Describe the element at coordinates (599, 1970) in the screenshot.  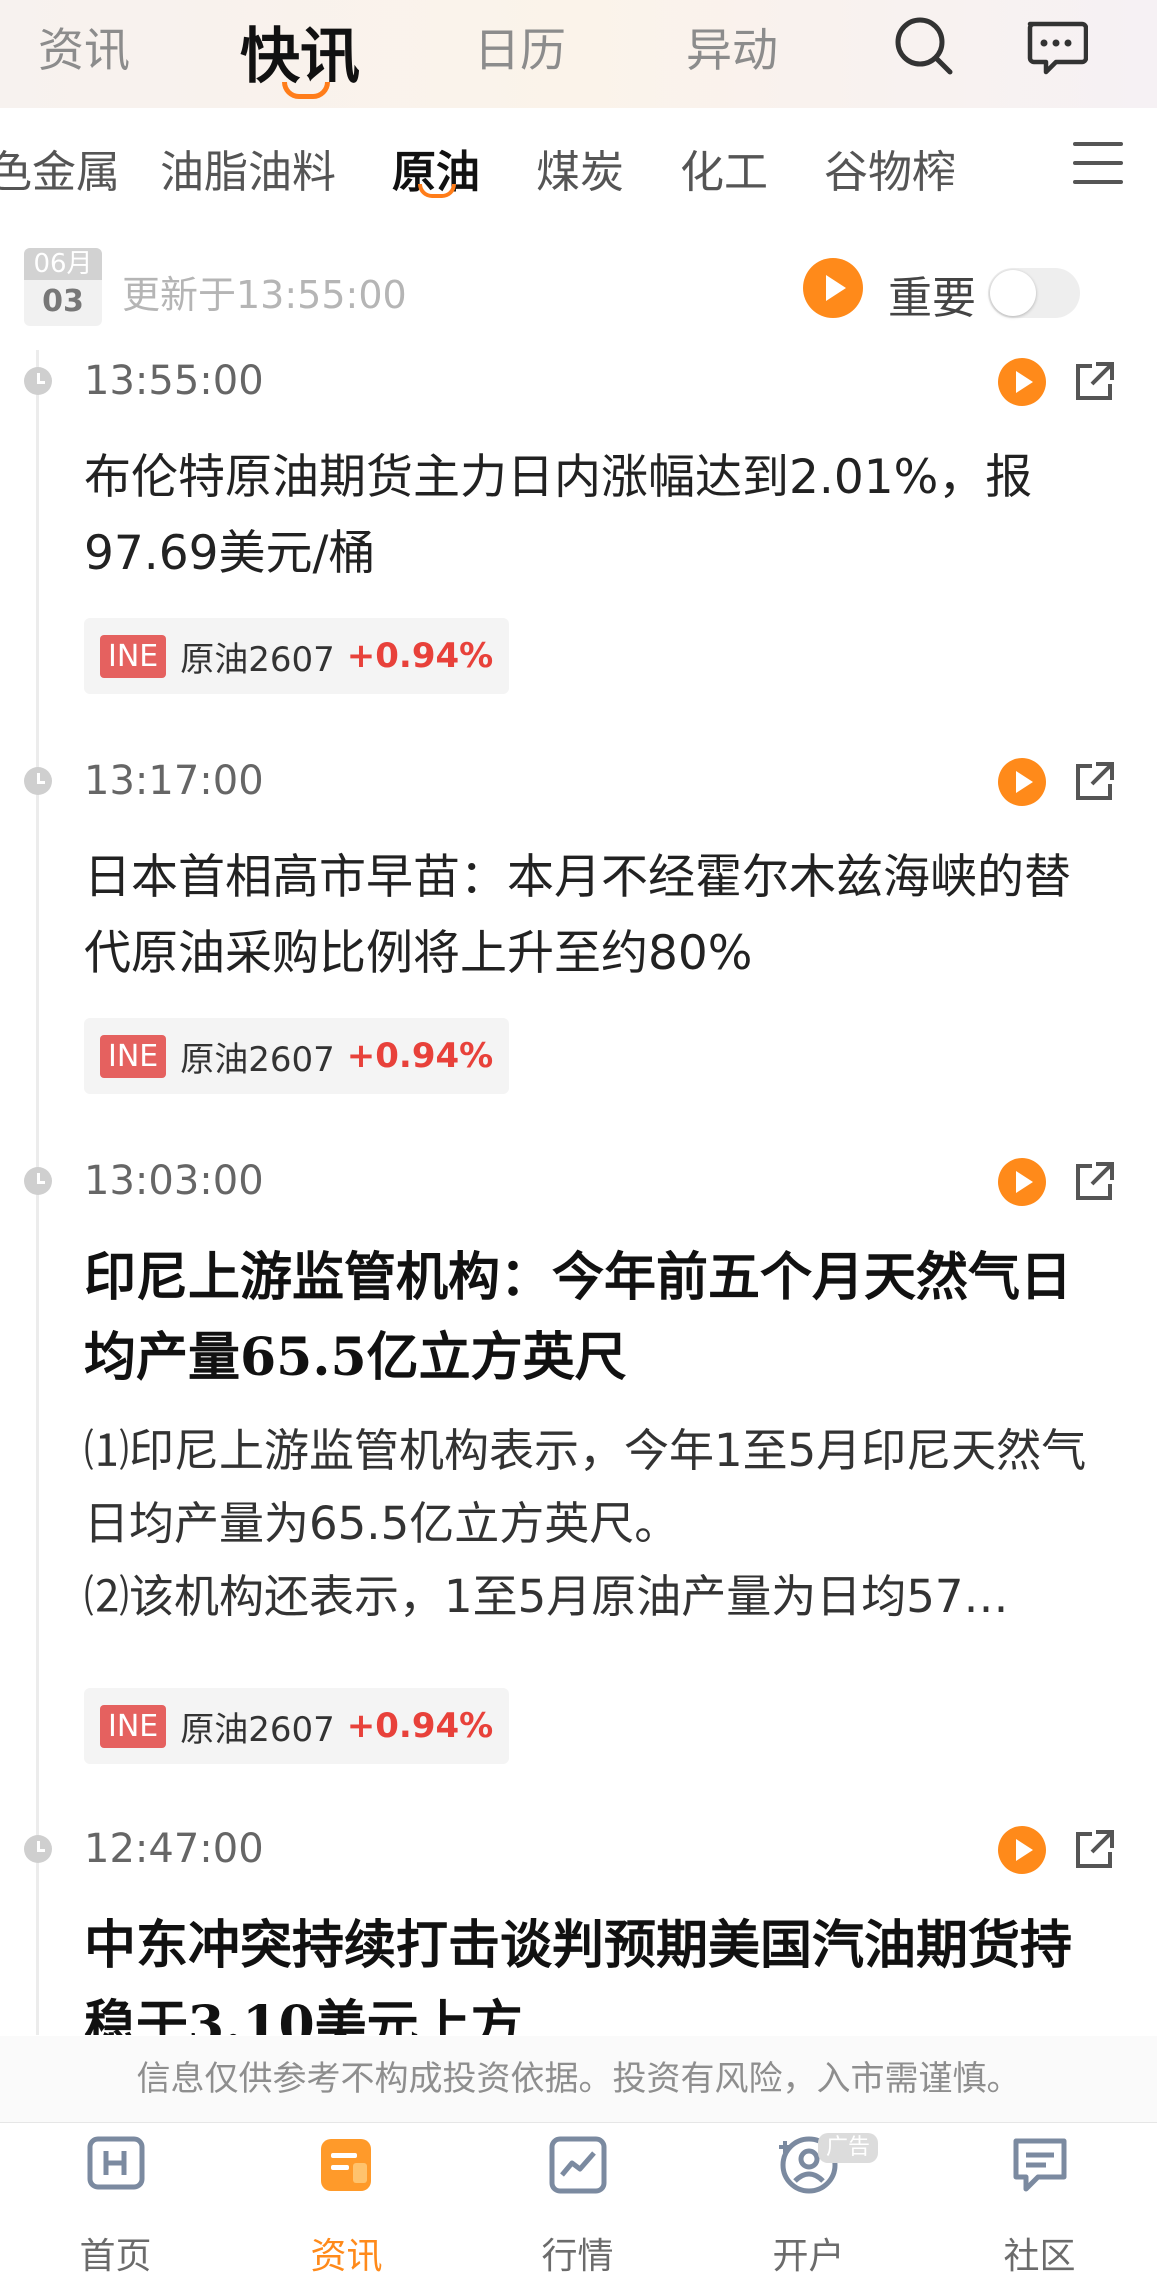
I see `news-title: 中东冲突持续打击谈判预期美国汽油期货持稳于3.10美元上方` at that location.